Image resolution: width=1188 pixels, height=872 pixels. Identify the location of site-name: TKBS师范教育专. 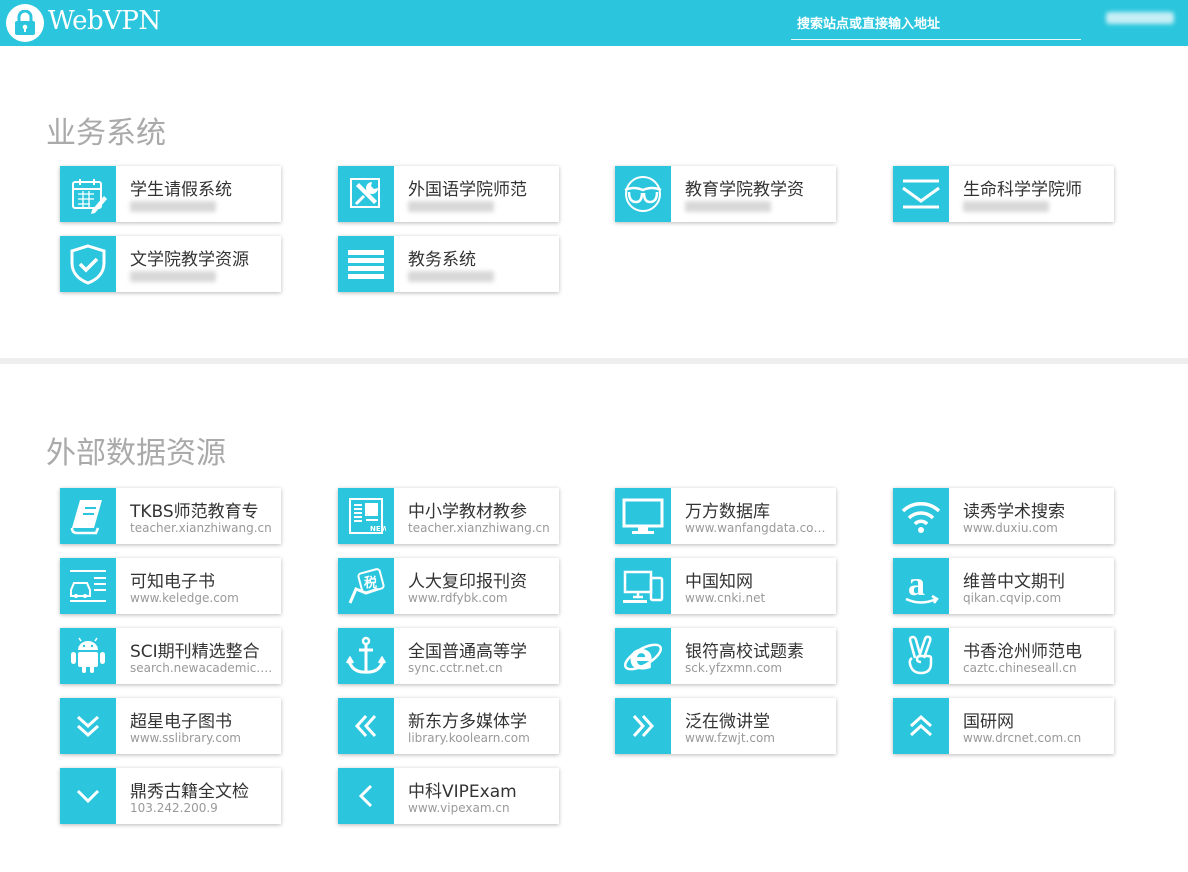
(194, 512).